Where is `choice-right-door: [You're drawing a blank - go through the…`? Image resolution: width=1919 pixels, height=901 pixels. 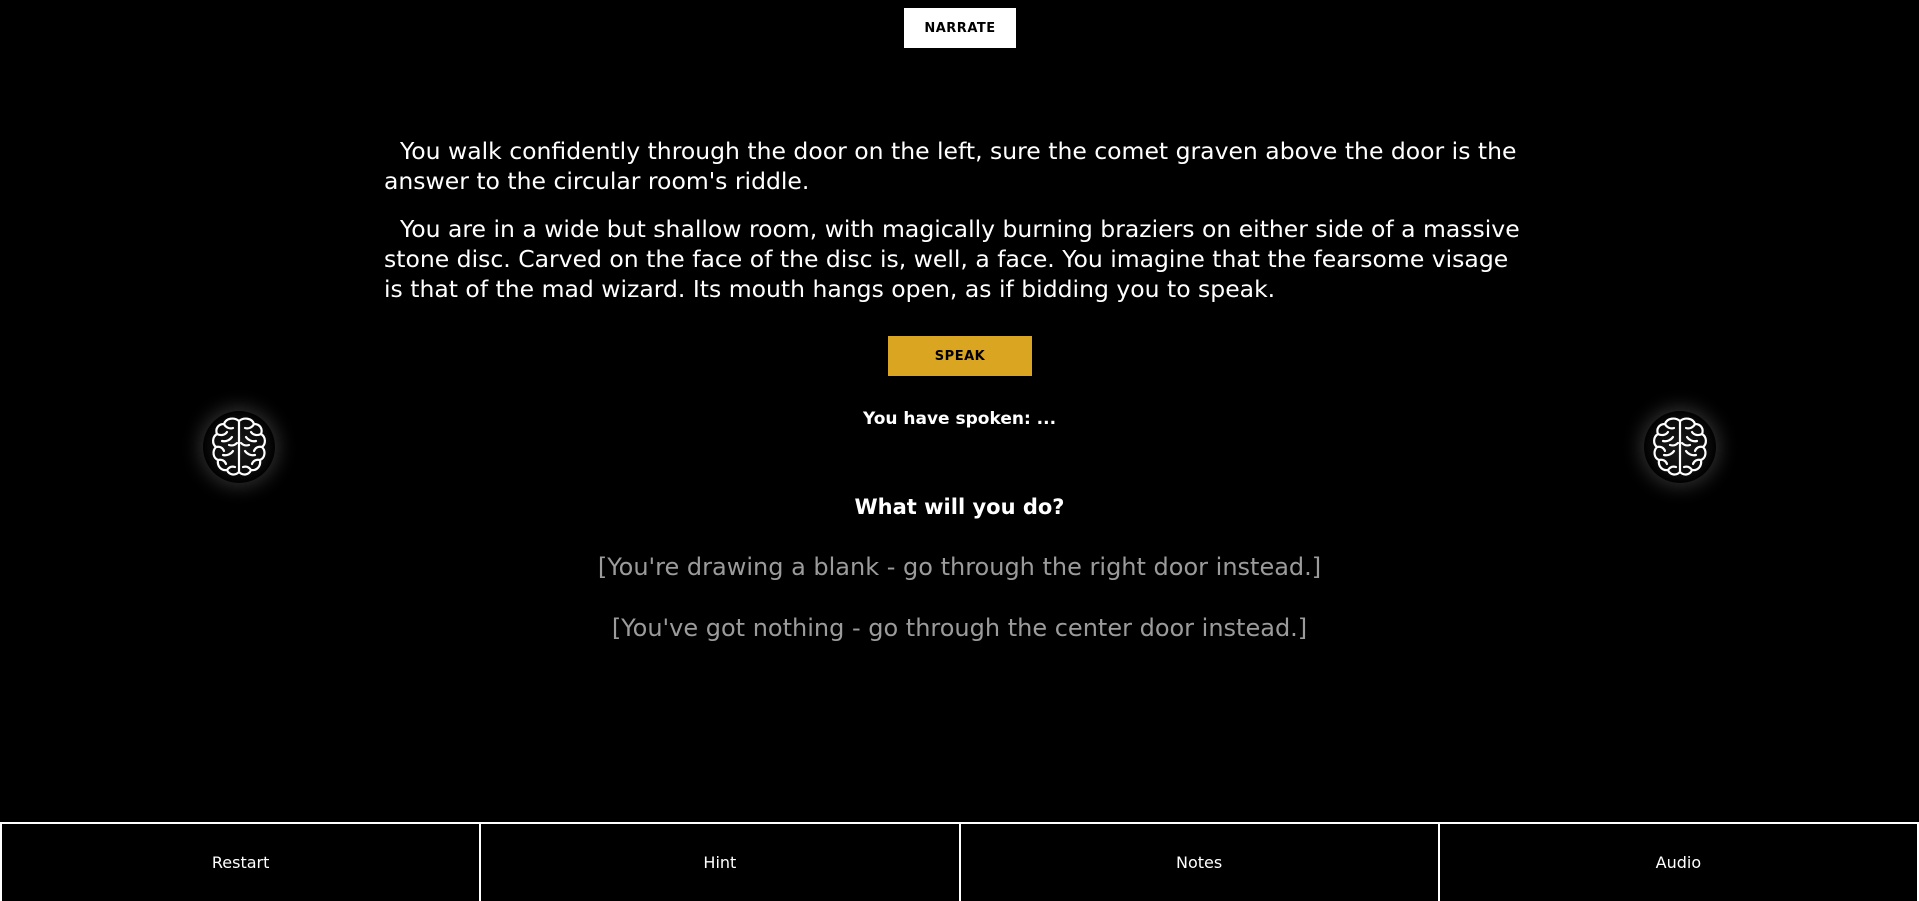
choice-right-door: [You're drawing a blank - go through the… is located at coordinates (959, 567).